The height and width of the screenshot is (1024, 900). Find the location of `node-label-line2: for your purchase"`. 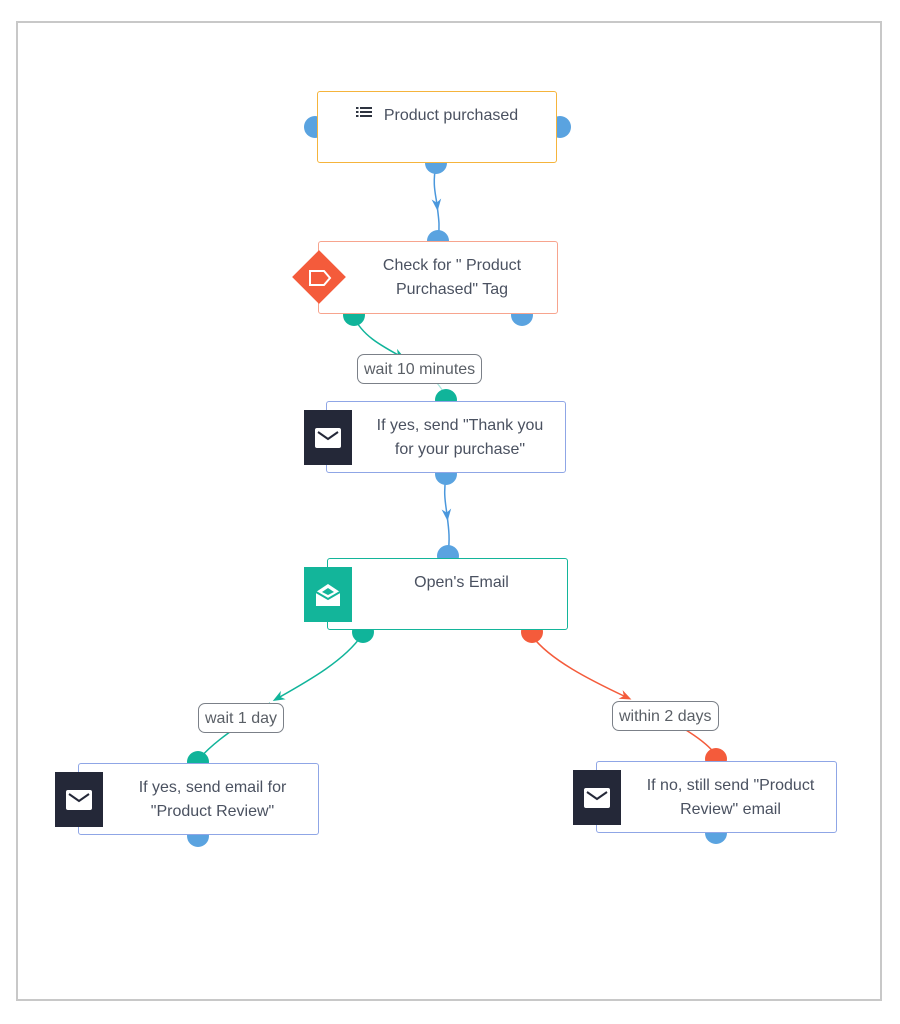

node-label-line2: for your purchase" is located at coordinates (460, 449).